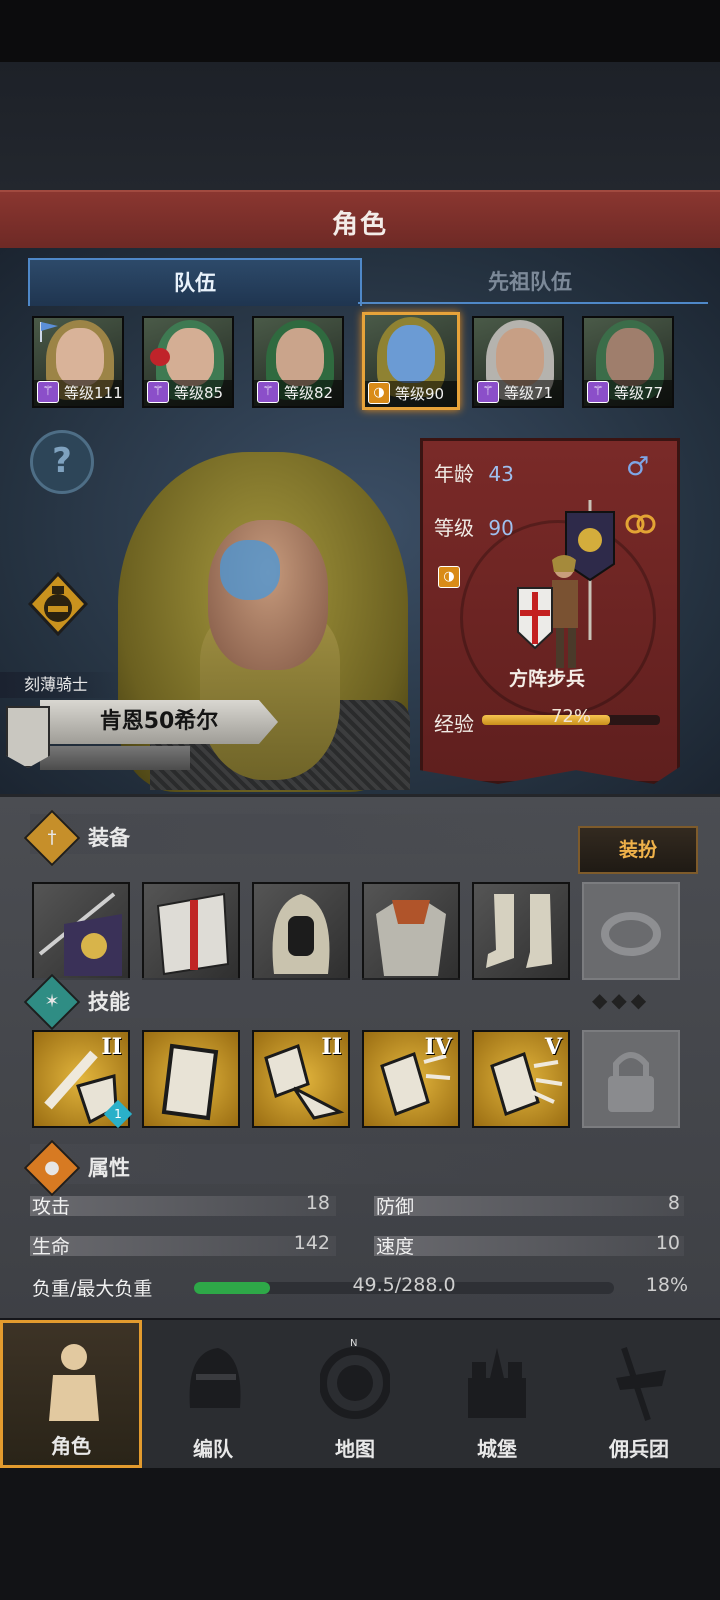 Image resolution: width=720 pixels, height=1600 pixels. What do you see at coordinates (250, 570) in the screenshot?
I see `hero-face-paint` at bounding box center [250, 570].